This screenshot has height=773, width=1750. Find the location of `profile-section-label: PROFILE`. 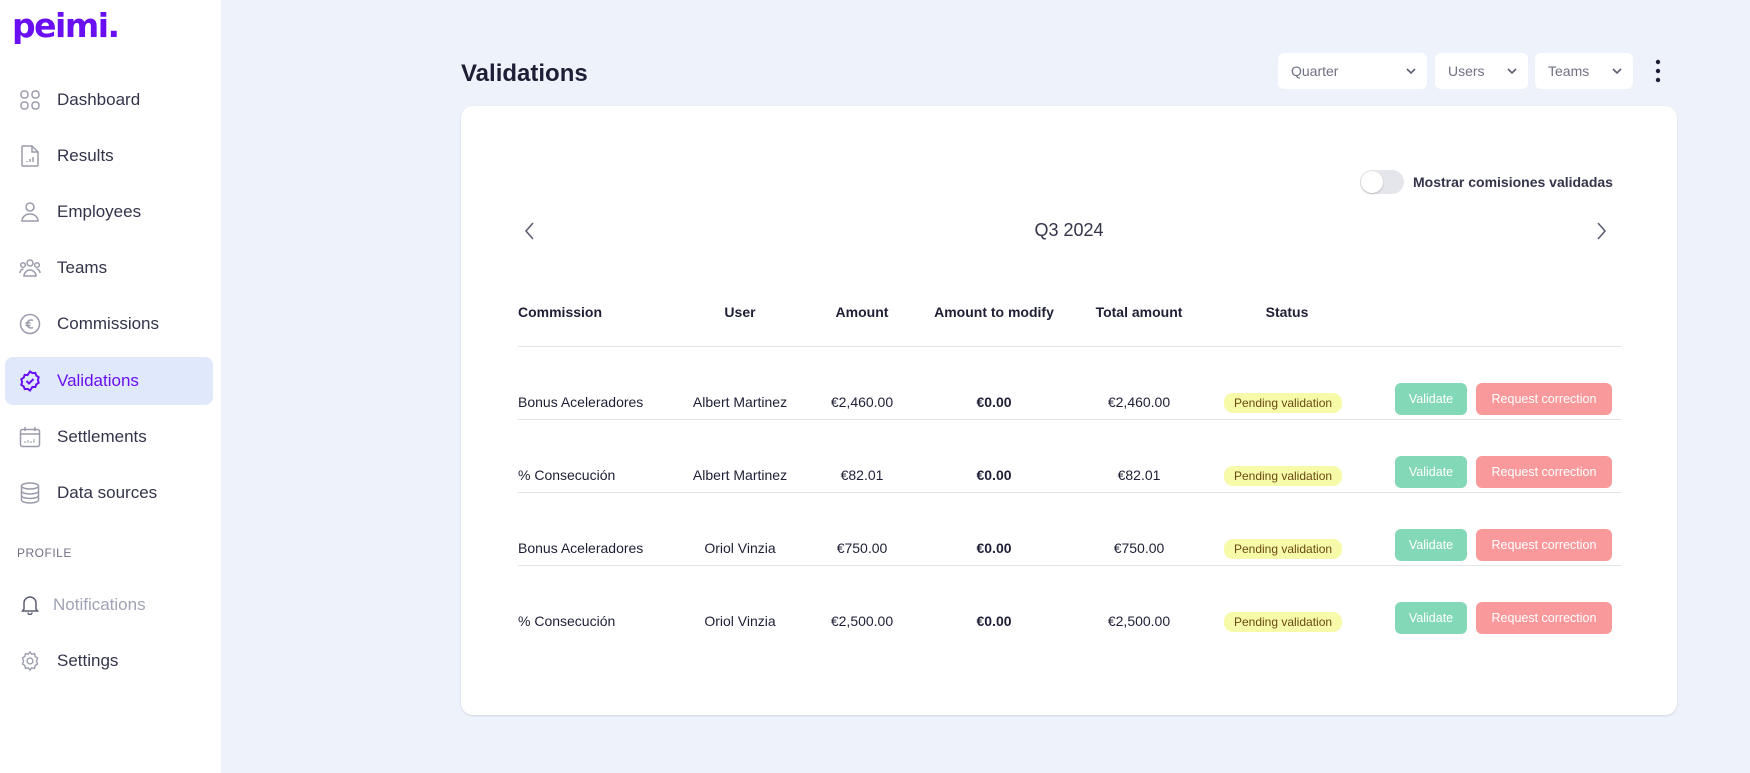

profile-section-label: PROFILE is located at coordinates (44, 553).